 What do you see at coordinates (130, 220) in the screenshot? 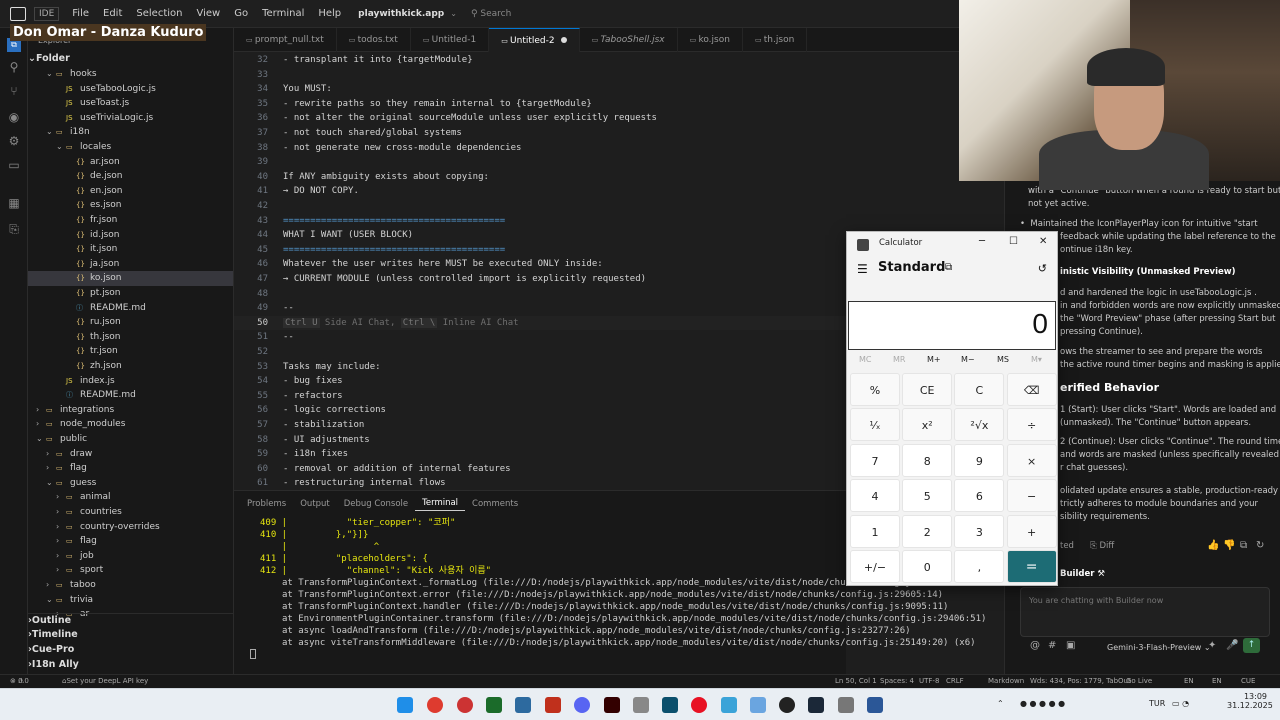
I see `tree-file: {} fr.json` at bounding box center [130, 220].